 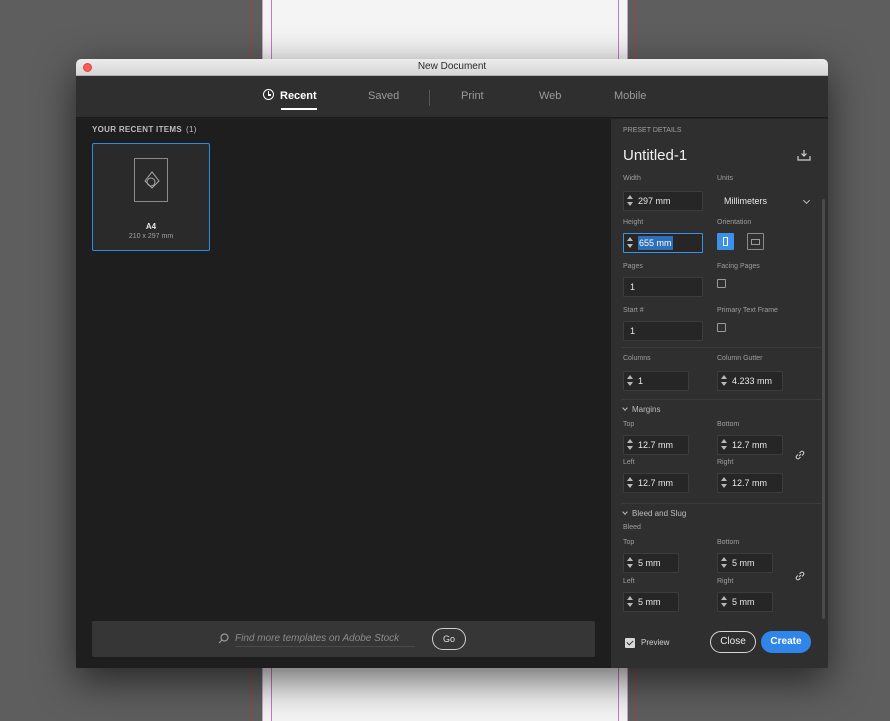 I want to click on bleed-label: Bleed, so click(x=632, y=527).